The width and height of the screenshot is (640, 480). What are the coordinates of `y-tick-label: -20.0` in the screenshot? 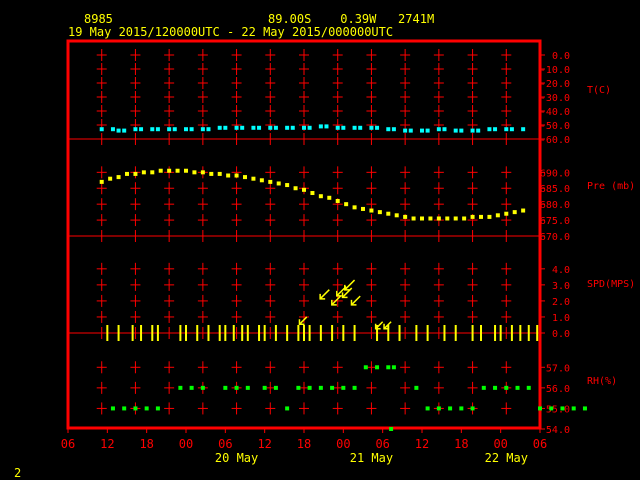 It's located at (555, 84).